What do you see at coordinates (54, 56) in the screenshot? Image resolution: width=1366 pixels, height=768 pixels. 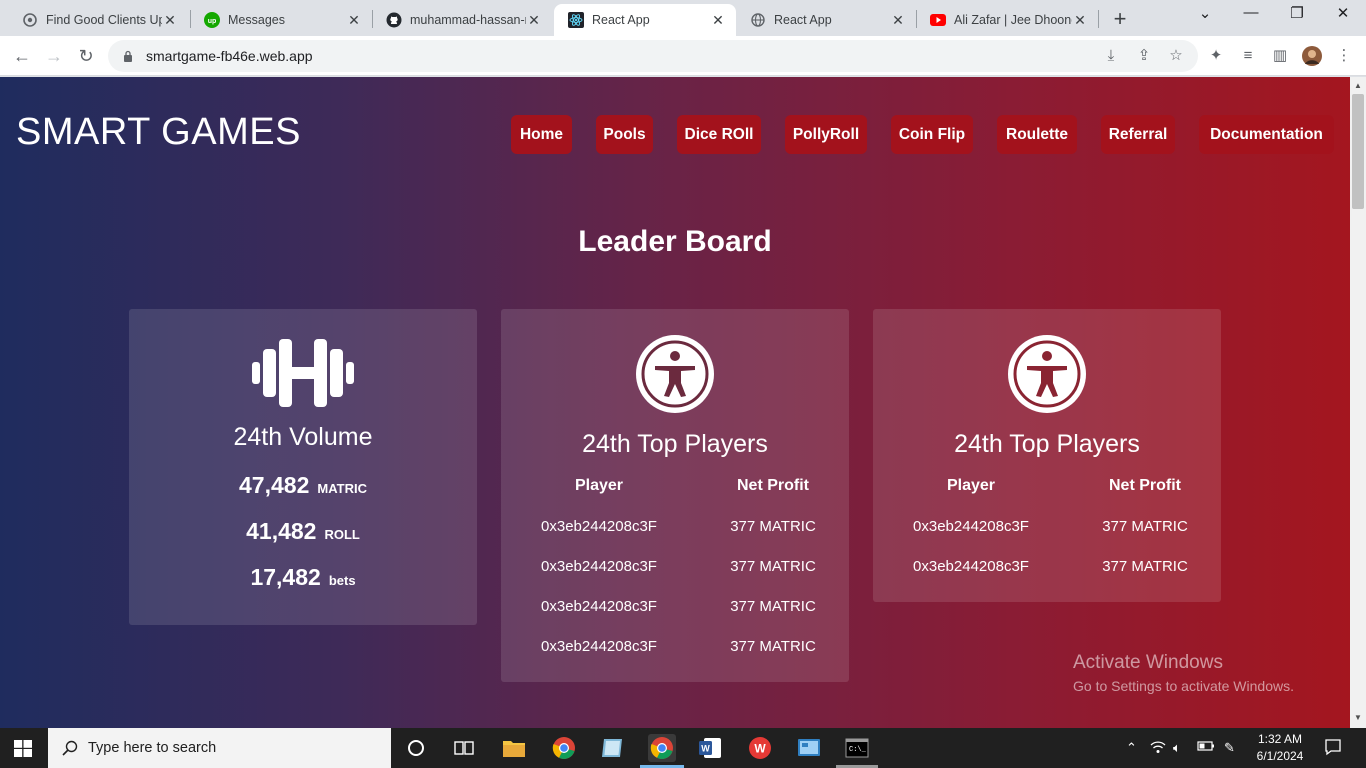 I see `forward-arrow-icon: →` at bounding box center [54, 56].